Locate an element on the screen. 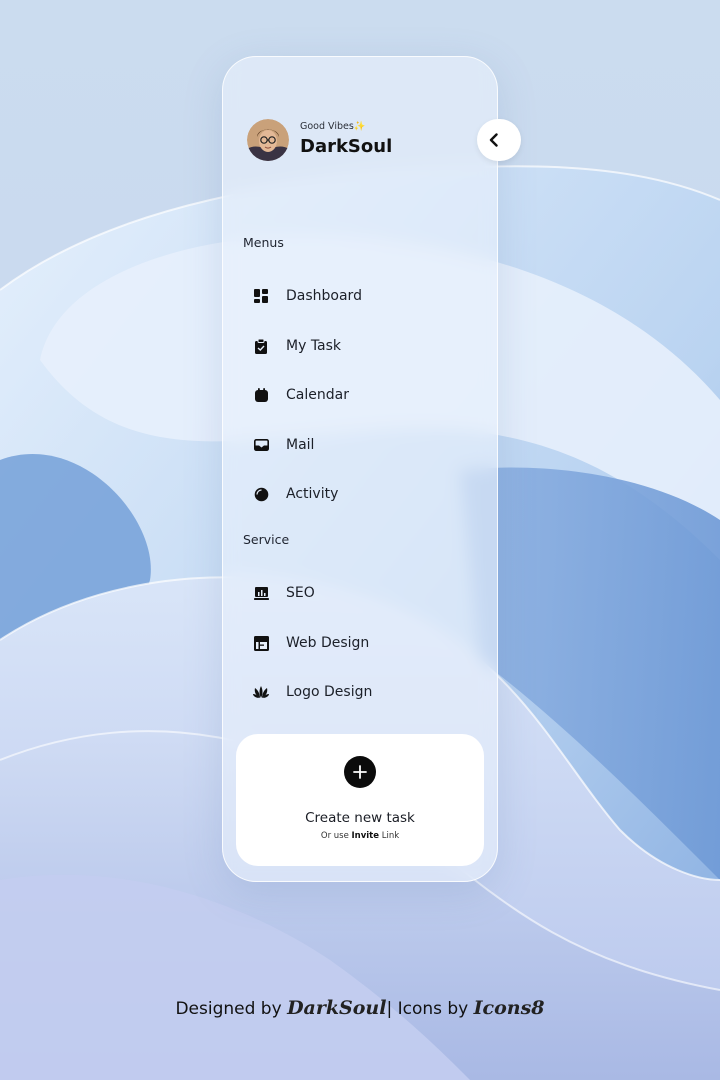 Image resolution: width=720 pixels, height=1080 pixels. avatar-image is located at coordinates (268, 140).